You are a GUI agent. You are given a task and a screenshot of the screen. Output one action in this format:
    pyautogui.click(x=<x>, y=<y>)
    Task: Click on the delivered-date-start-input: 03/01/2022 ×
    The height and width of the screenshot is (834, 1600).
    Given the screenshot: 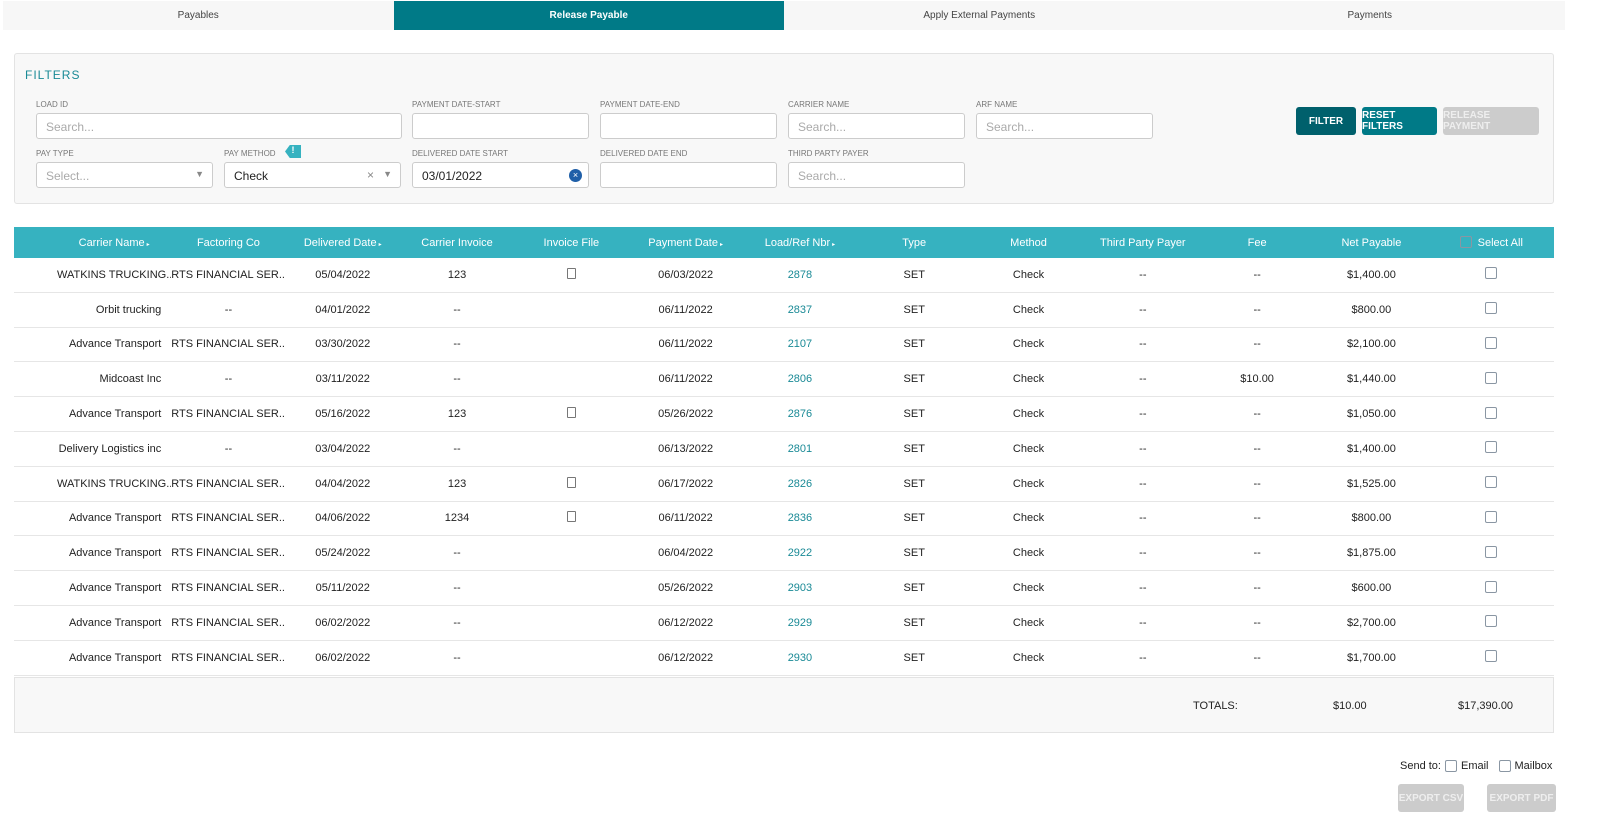 What is the action you would take?
    pyautogui.click(x=500, y=175)
    